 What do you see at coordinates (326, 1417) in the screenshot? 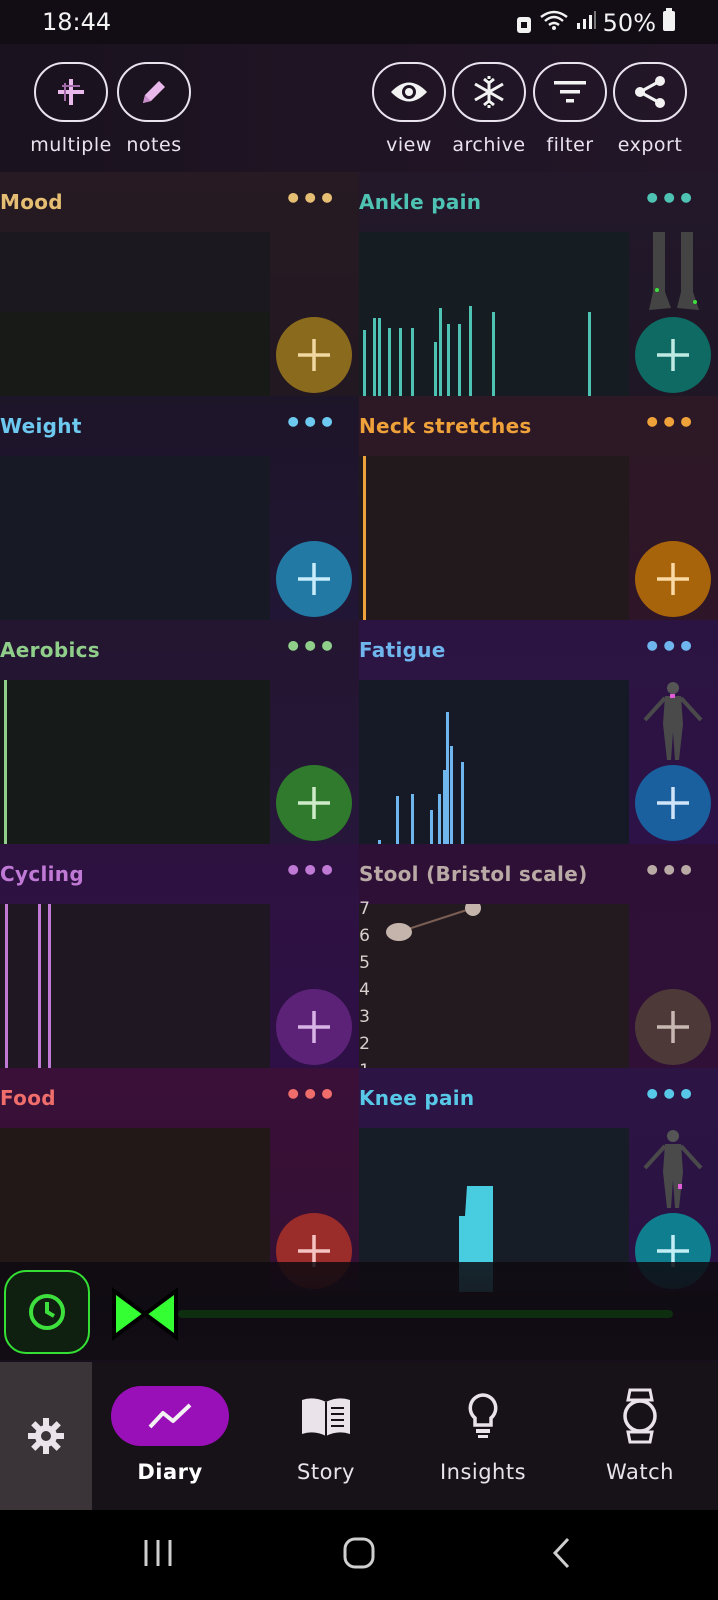
I see `book-icon` at bounding box center [326, 1417].